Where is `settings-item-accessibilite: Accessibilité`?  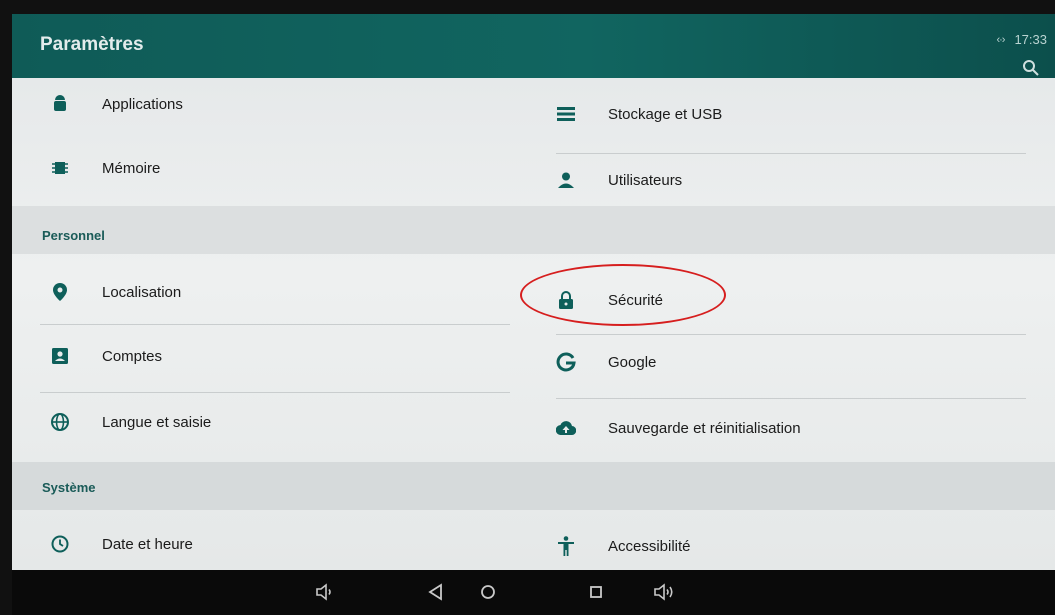 settings-item-accessibilite: Accessibilité is located at coordinates (796, 546).